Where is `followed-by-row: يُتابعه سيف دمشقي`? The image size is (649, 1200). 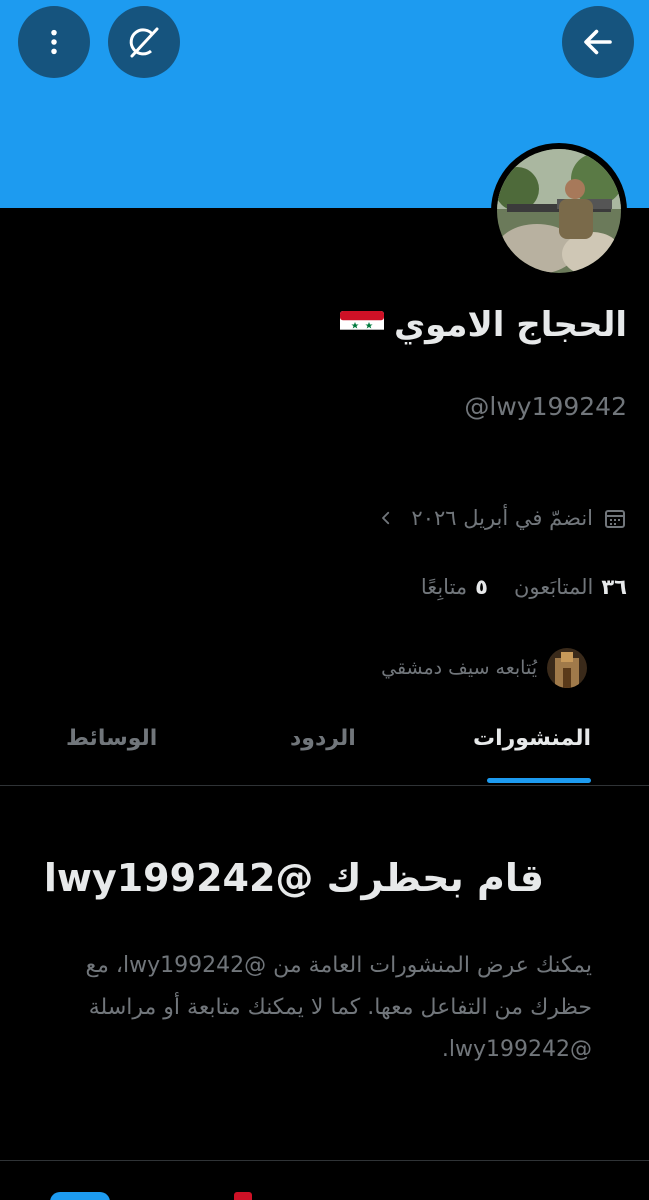 followed-by-row: يُتابعه سيف دمشقي is located at coordinates (484, 668).